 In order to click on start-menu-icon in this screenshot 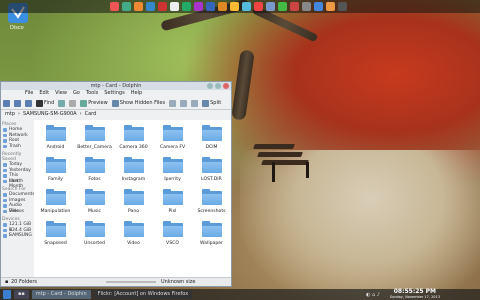, I will do `click(7, 294)`.